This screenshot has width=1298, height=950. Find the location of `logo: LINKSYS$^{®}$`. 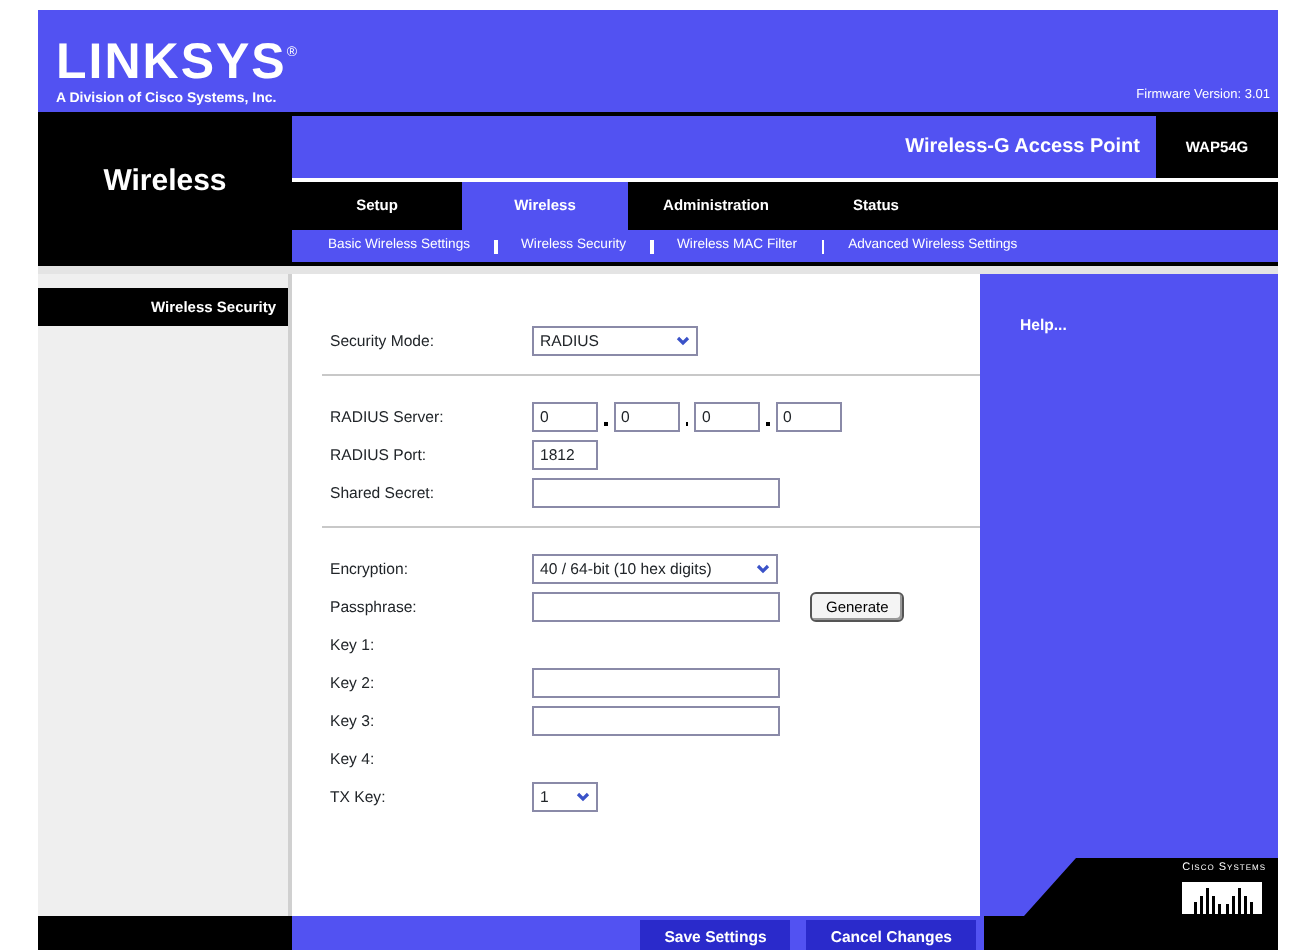

logo: LINKSYS$^{®}$ is located at coordinates (178, 63).